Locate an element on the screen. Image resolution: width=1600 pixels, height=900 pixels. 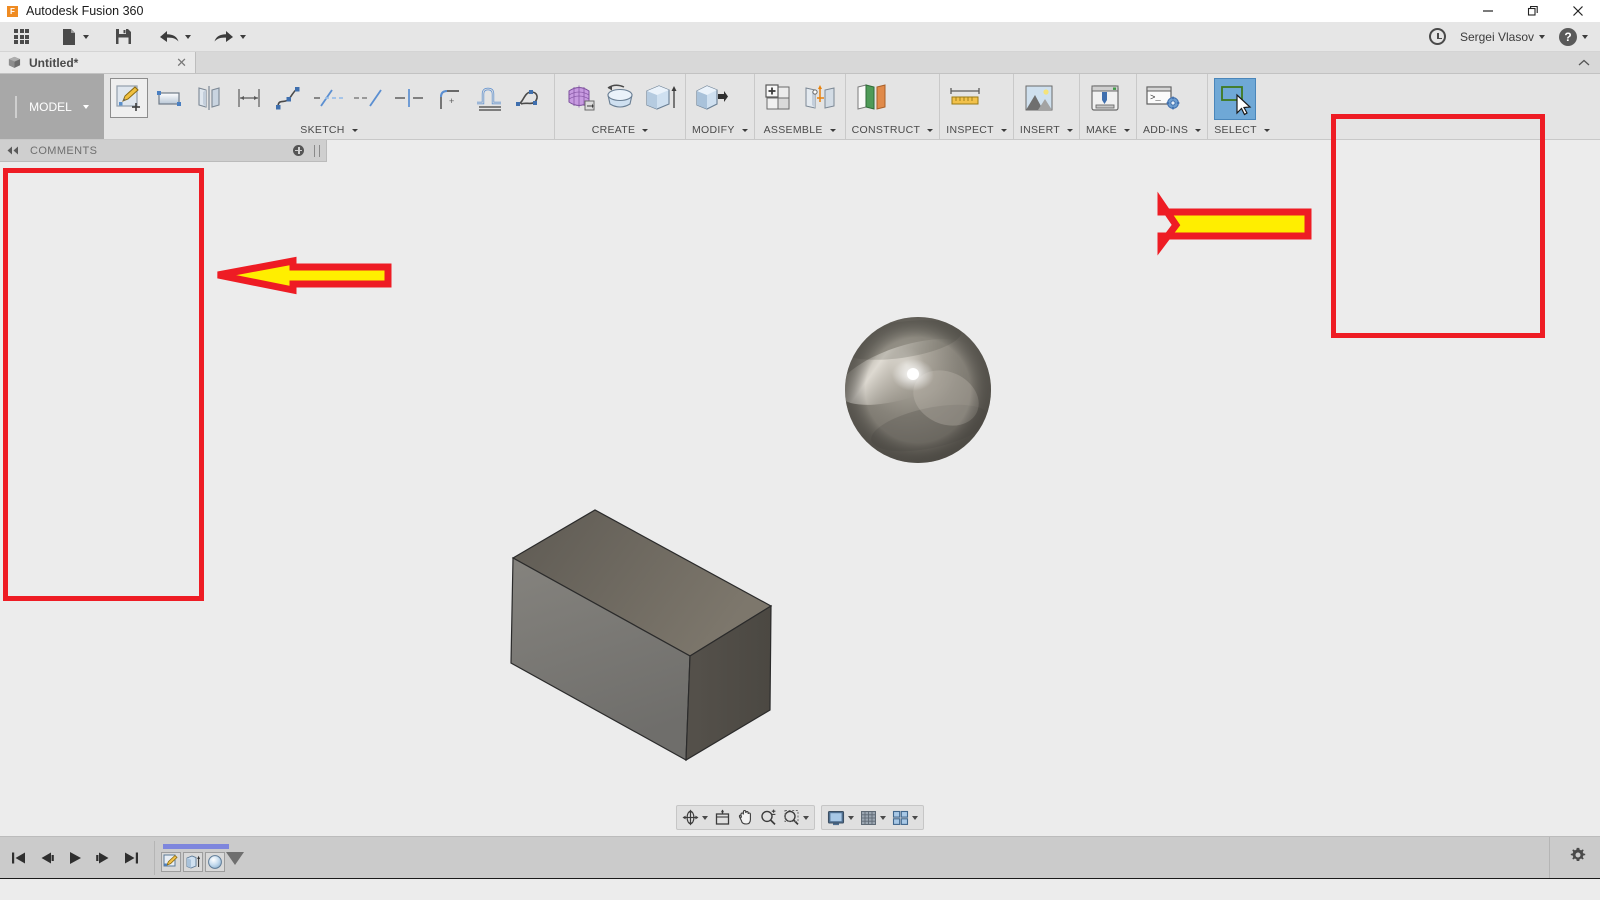
tool-press-pull is located at coordinates (711, 98).